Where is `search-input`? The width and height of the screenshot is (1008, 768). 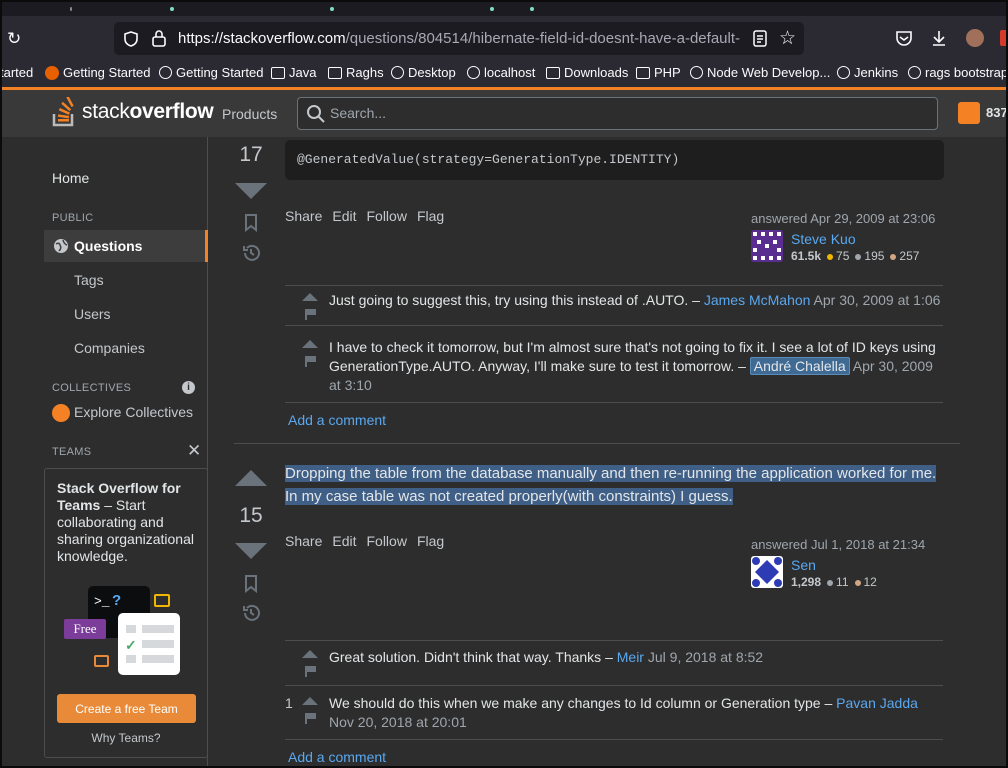
search-input is located at coordinates (610, 113).